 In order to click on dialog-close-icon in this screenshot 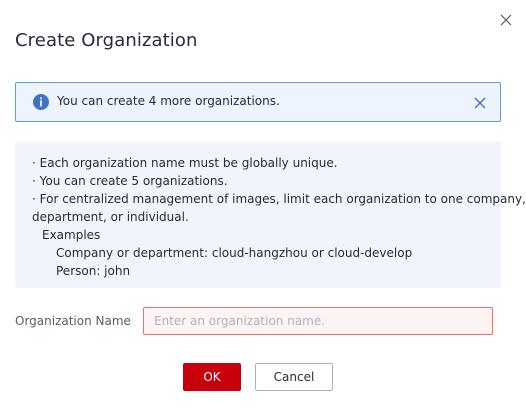, I will do `click(506, 20)`.